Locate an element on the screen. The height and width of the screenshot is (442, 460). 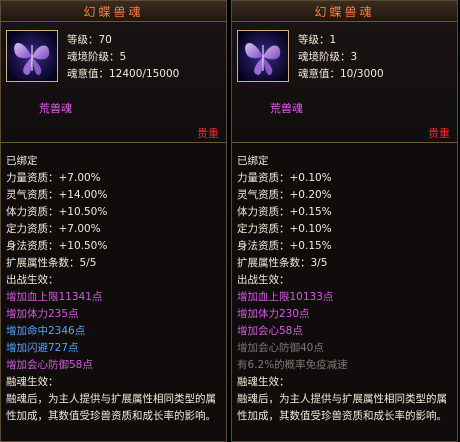
battle-effect-line: 增加命中2346点 is located at coordinates (46, 331).